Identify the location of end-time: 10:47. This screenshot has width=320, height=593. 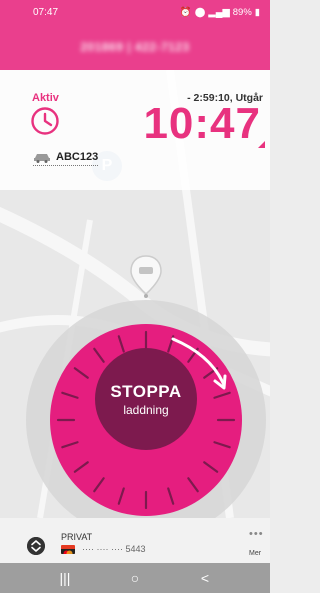
(202, 124).